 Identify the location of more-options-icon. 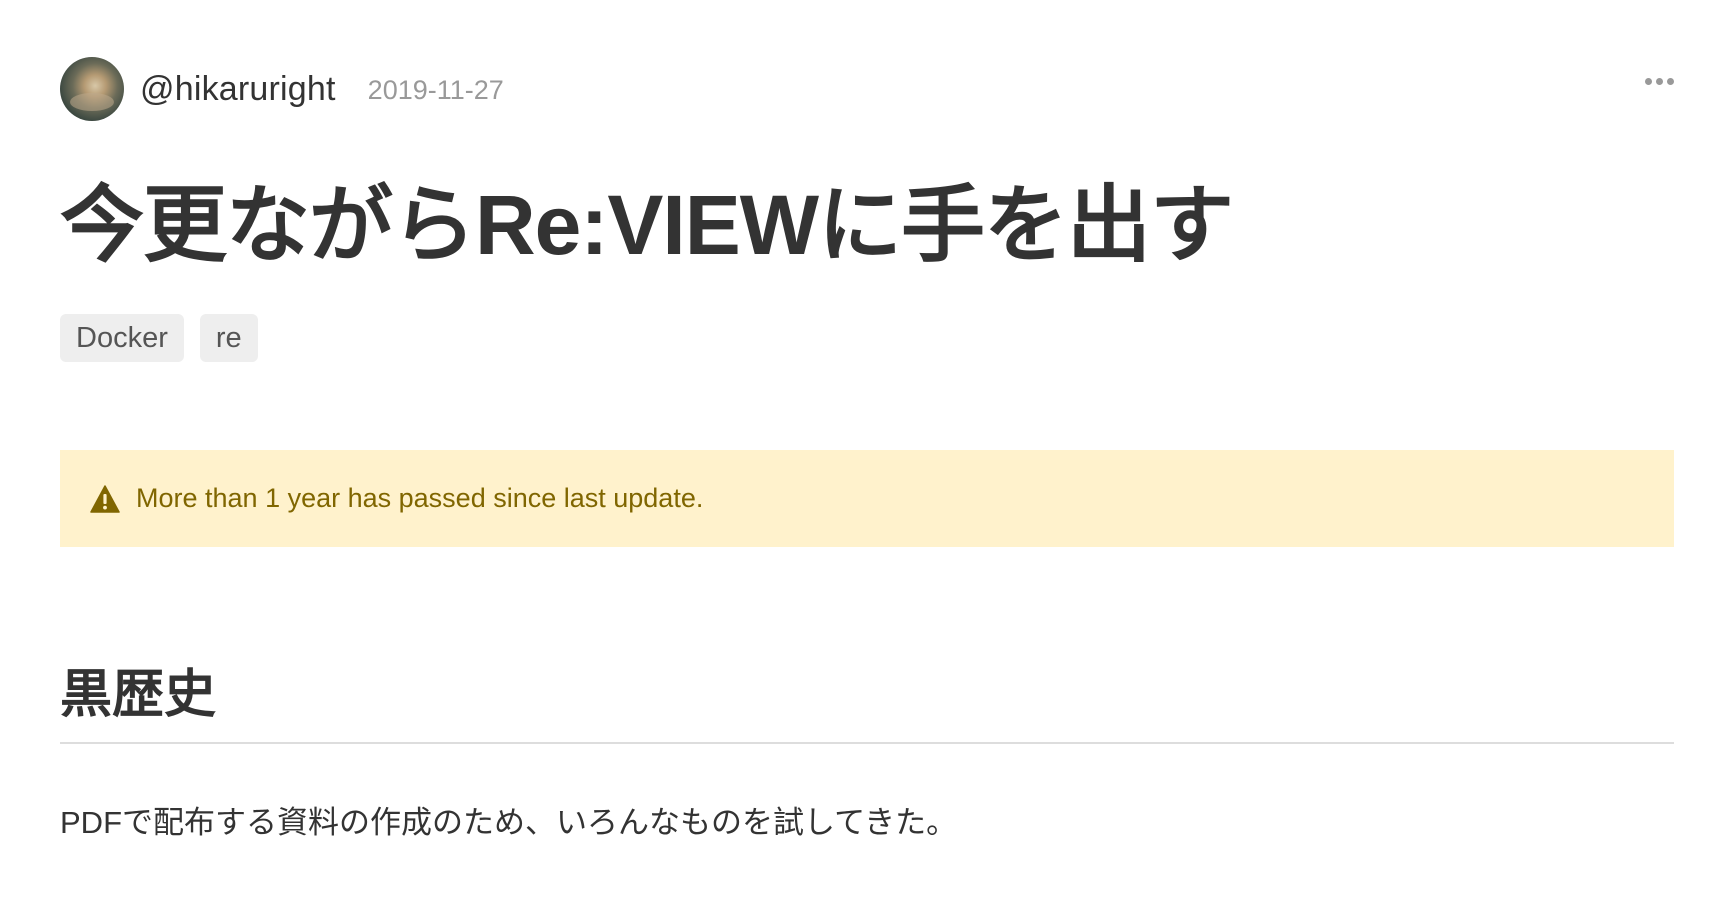
(1659, 81).